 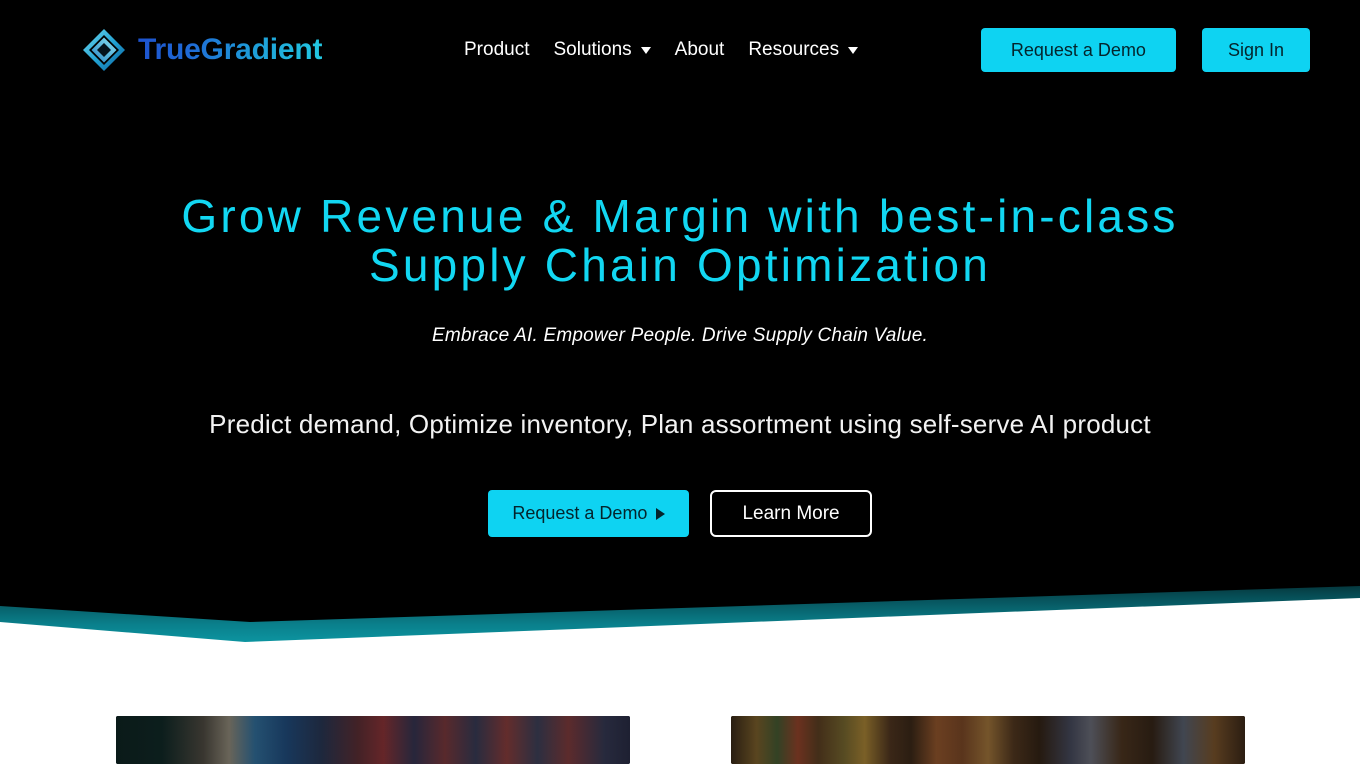 I want to click on nav-menu: Product Solutions About Resources, so click(x=661, y=49).